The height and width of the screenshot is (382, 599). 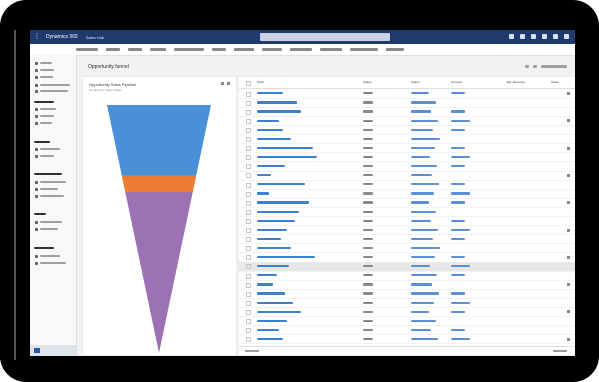 I want to click on nav-competitors, so click(x=49, y=196).